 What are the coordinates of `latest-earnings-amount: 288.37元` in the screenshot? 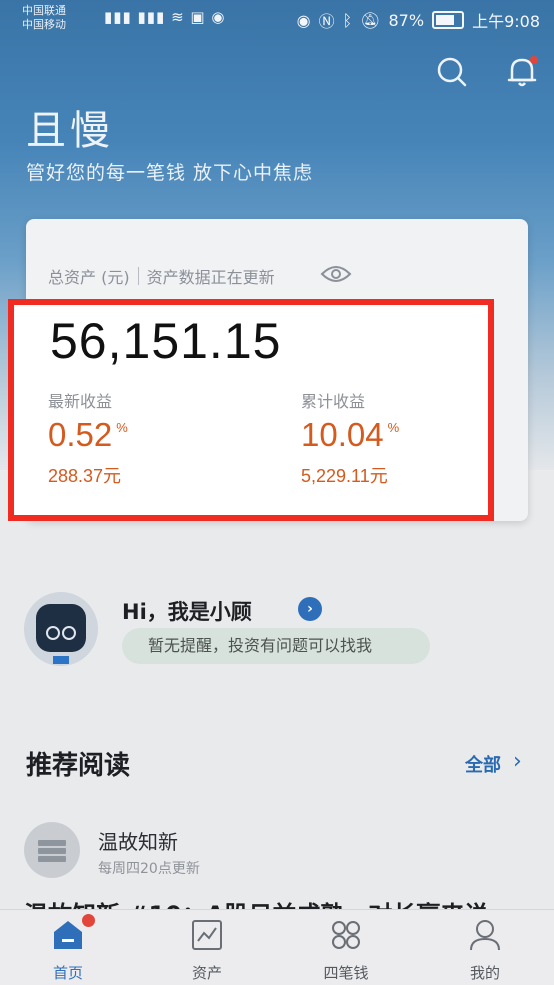 It's located at (85, 476).